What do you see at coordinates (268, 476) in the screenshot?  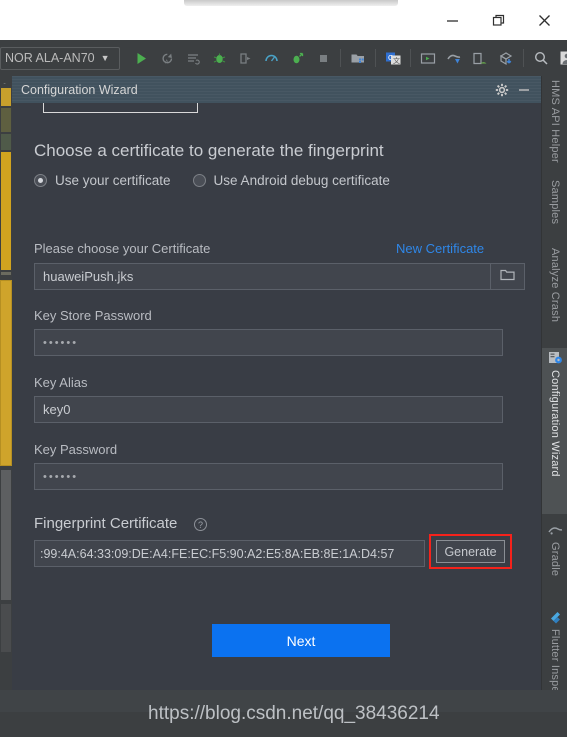 I see `key-password-input: ••••••` at bounding box center [268, 476].